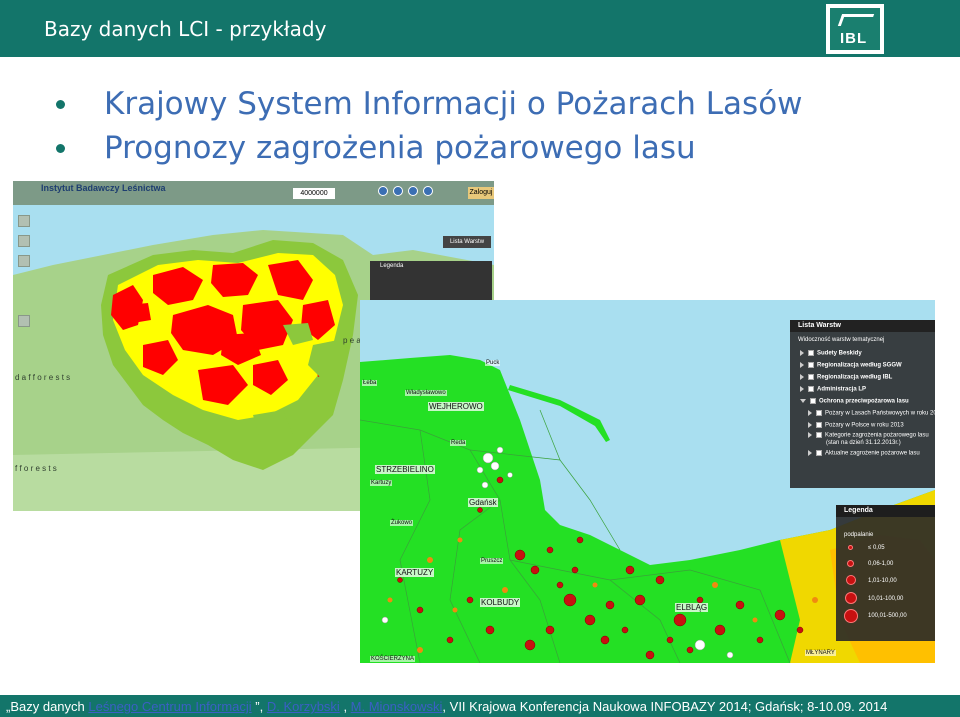 This screenshot has height=717, width=960. What do you see at coordinates (872, 453) in the screenshot?
I see `layer-label: Aktualne zagrożenie pożarowe lasu` at bounding box center [872, 453].